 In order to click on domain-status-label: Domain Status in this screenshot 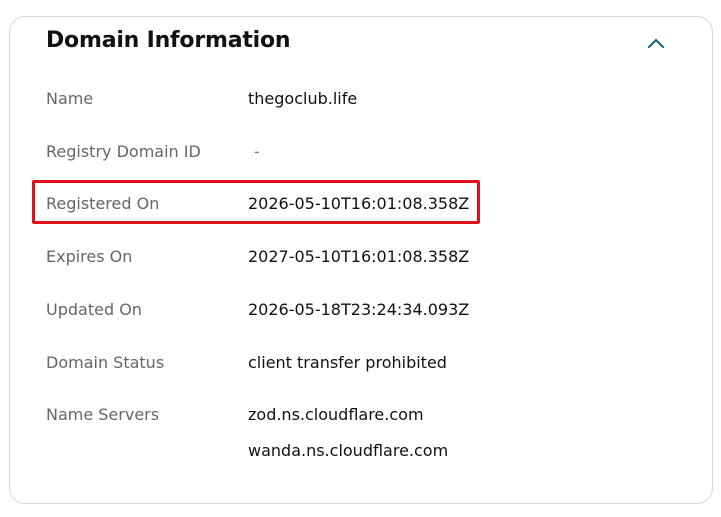, I will do `click(105, 362)`.